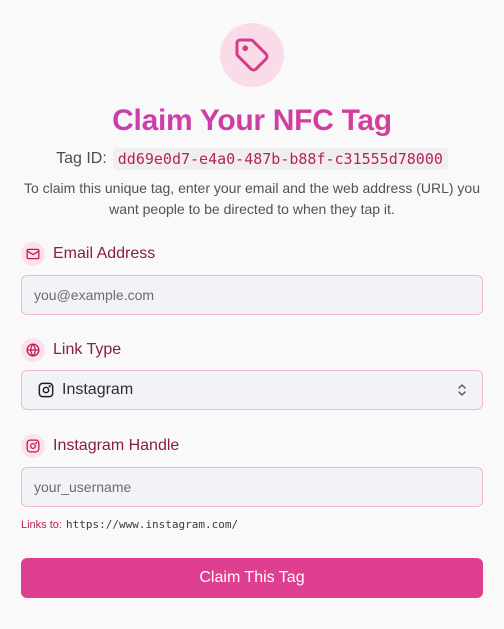  What do you see at coordinates (252, 390) in the screenshot?
I see `link-type-select: Instagram` at bounding box center [252, 390].